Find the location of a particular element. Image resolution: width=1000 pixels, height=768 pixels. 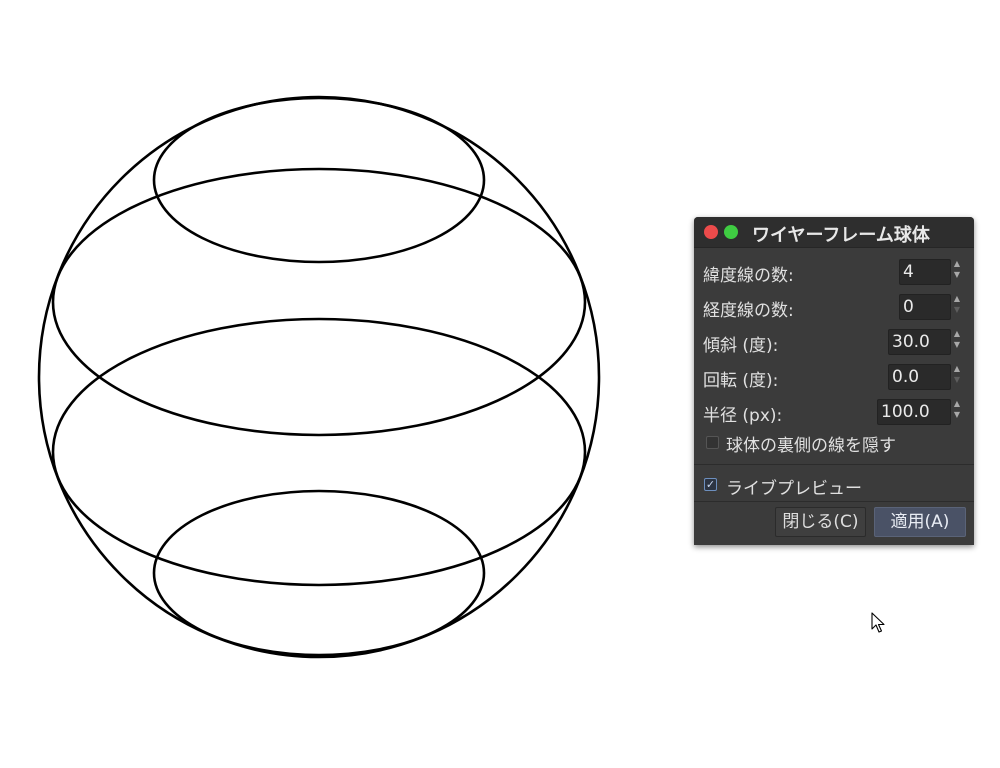

tilt-input: 30.0 is located at coordinates (919, 342).